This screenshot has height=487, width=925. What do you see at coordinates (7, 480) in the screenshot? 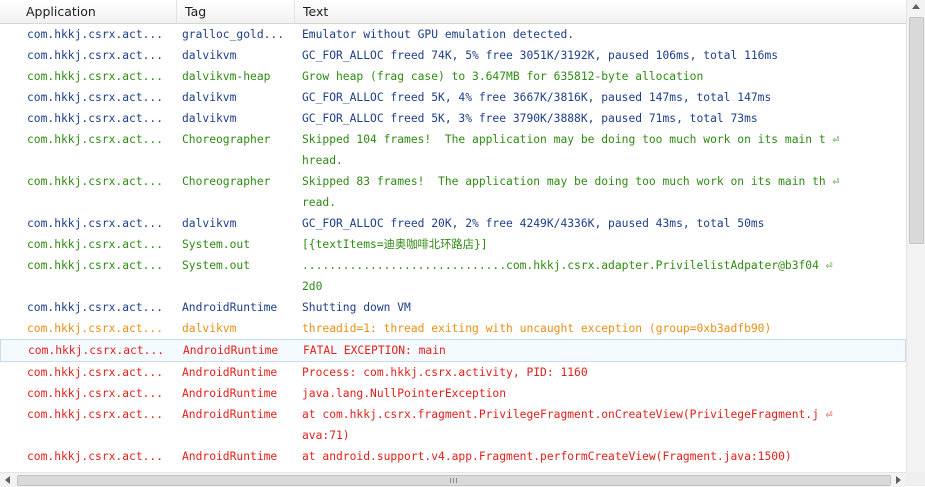
I see `scroll-left-icon` at bounding box center [7, 480].